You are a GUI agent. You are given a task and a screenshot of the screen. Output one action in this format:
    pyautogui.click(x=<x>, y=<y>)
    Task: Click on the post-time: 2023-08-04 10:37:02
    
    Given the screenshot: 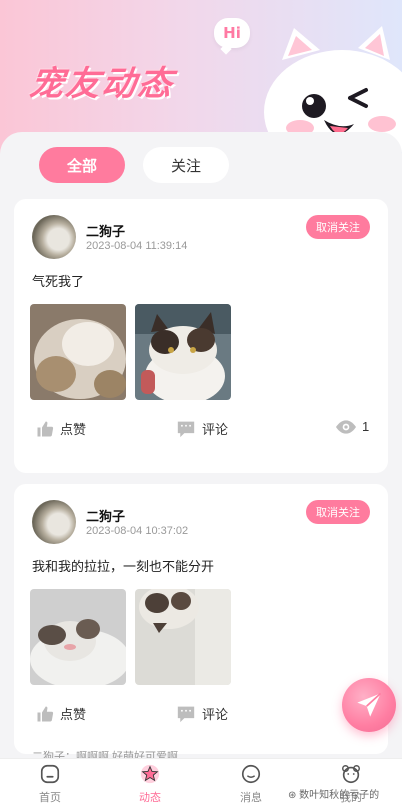 What is the action you would take?
    pyautogui.click(x=137, y=531)
    